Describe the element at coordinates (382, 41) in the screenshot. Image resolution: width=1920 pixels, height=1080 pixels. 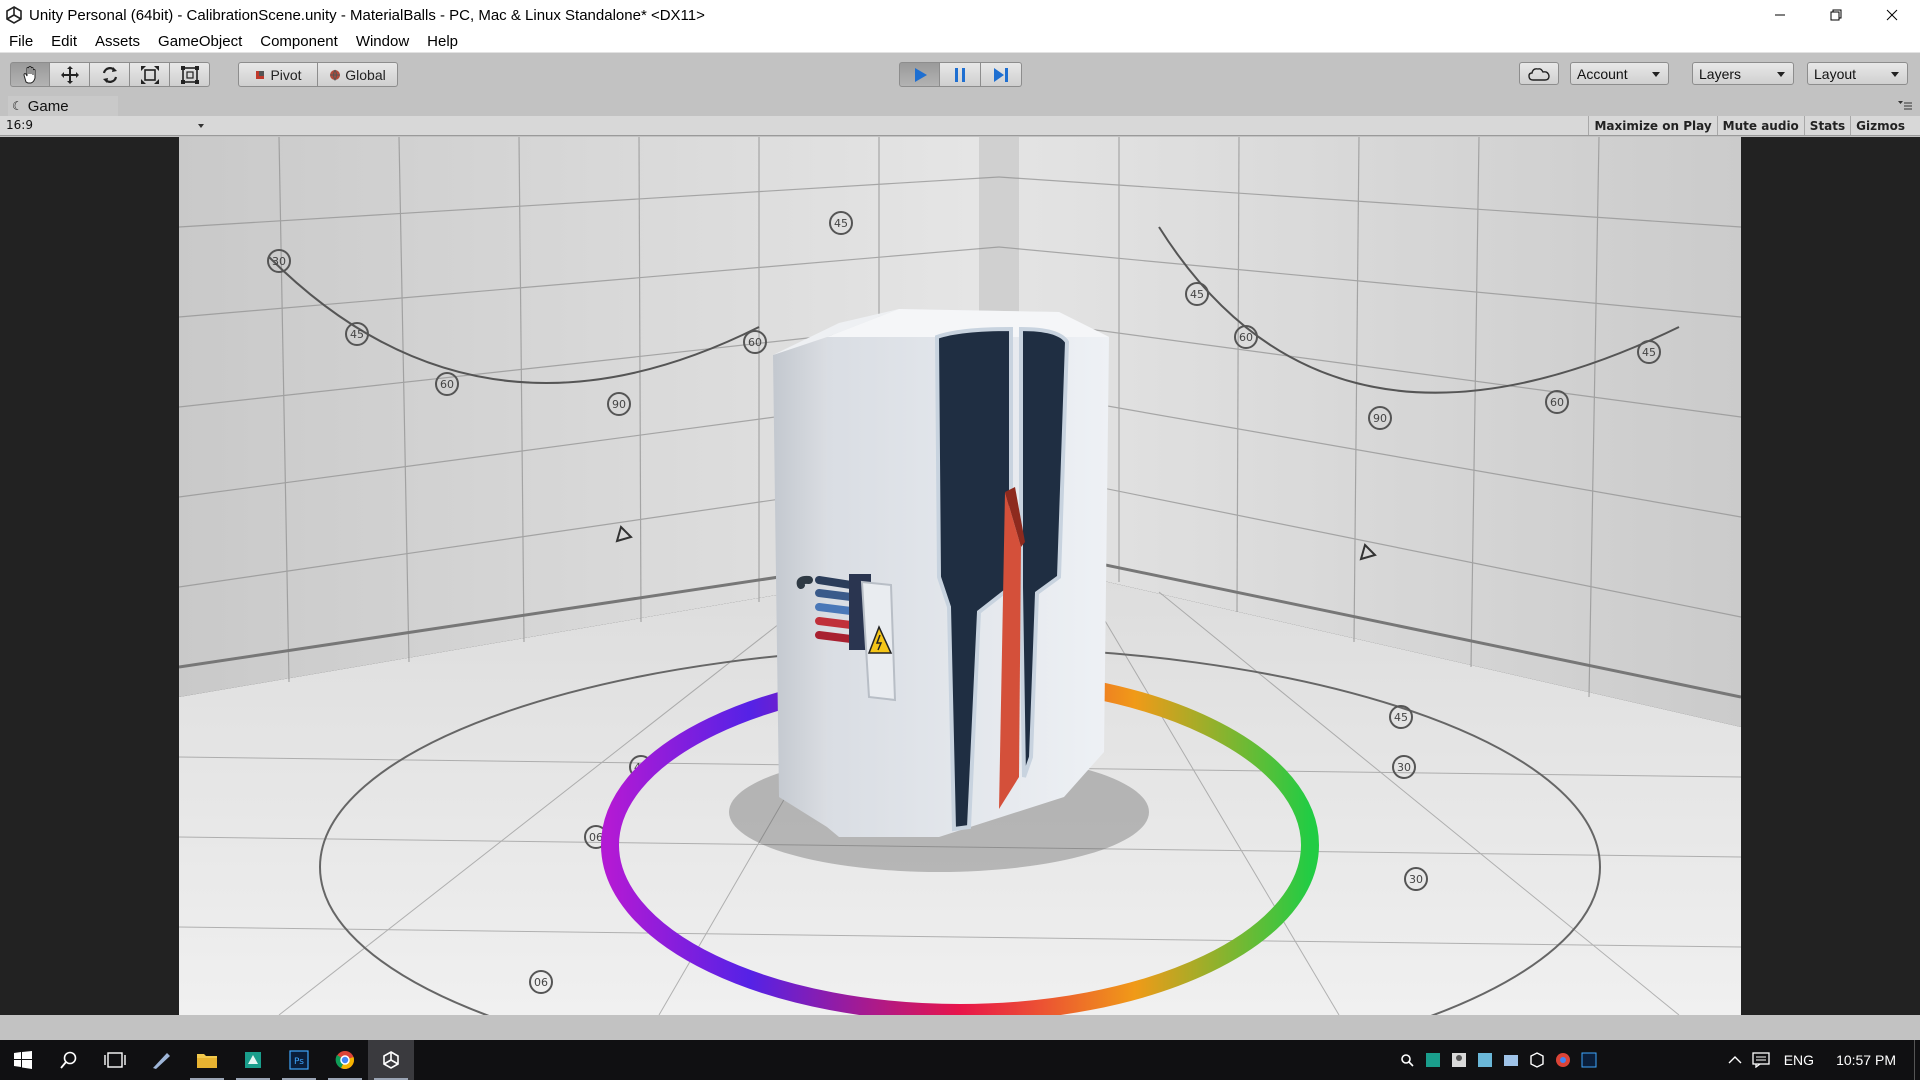
I see `menu-window: Window` at that location.